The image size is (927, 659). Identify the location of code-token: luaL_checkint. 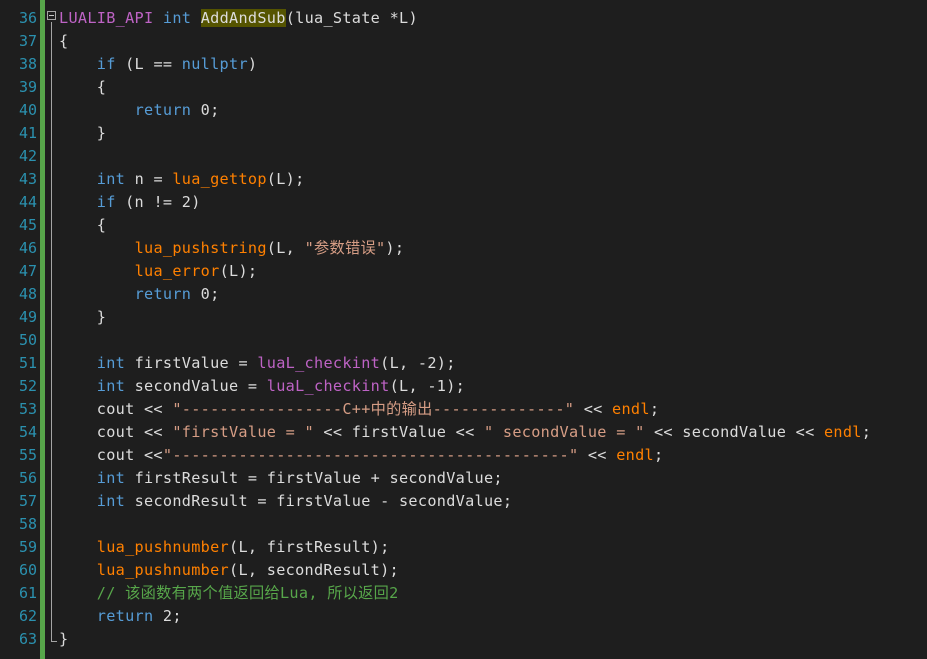
(328, 386).